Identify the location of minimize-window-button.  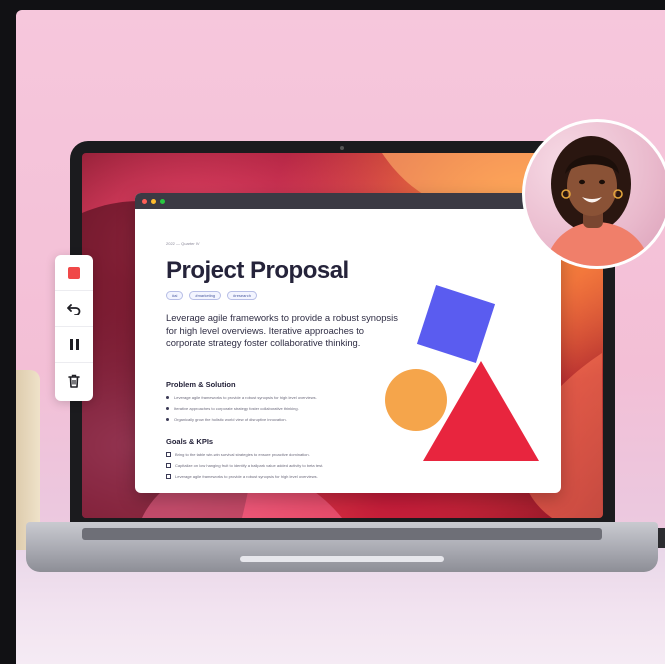
(153, 201).